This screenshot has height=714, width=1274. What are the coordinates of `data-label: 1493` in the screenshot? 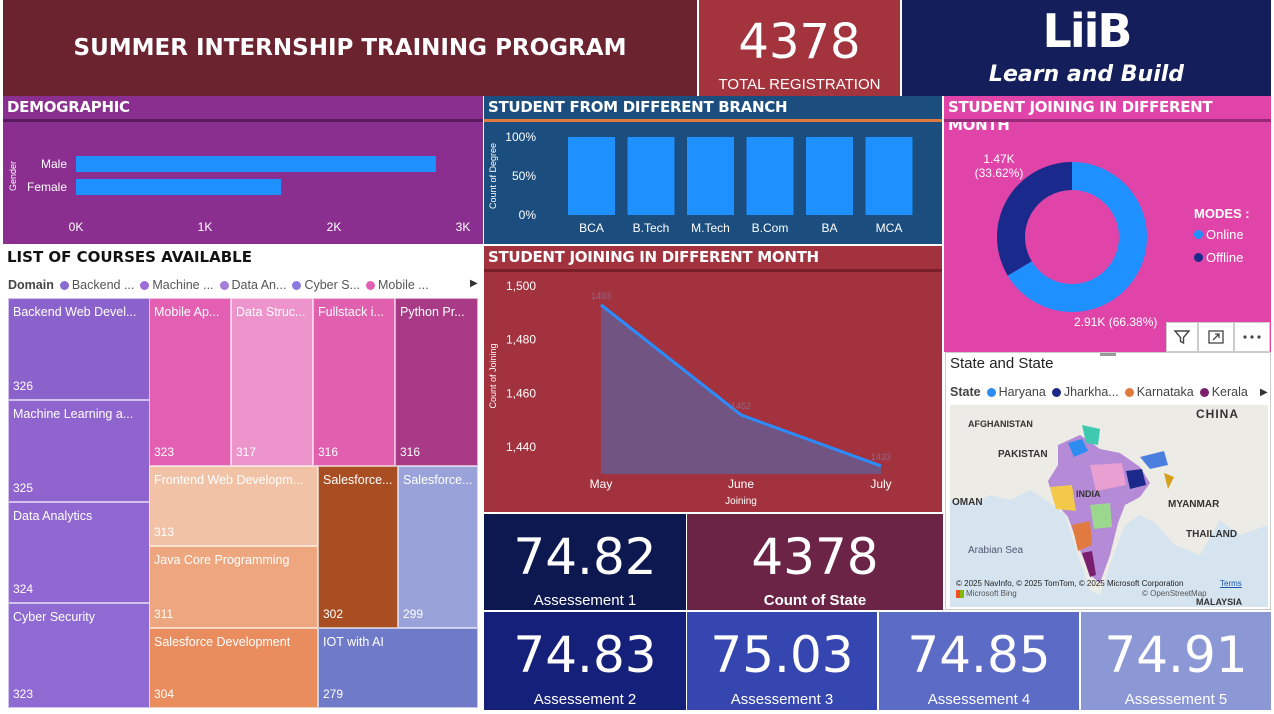 It's located at (601, 296).